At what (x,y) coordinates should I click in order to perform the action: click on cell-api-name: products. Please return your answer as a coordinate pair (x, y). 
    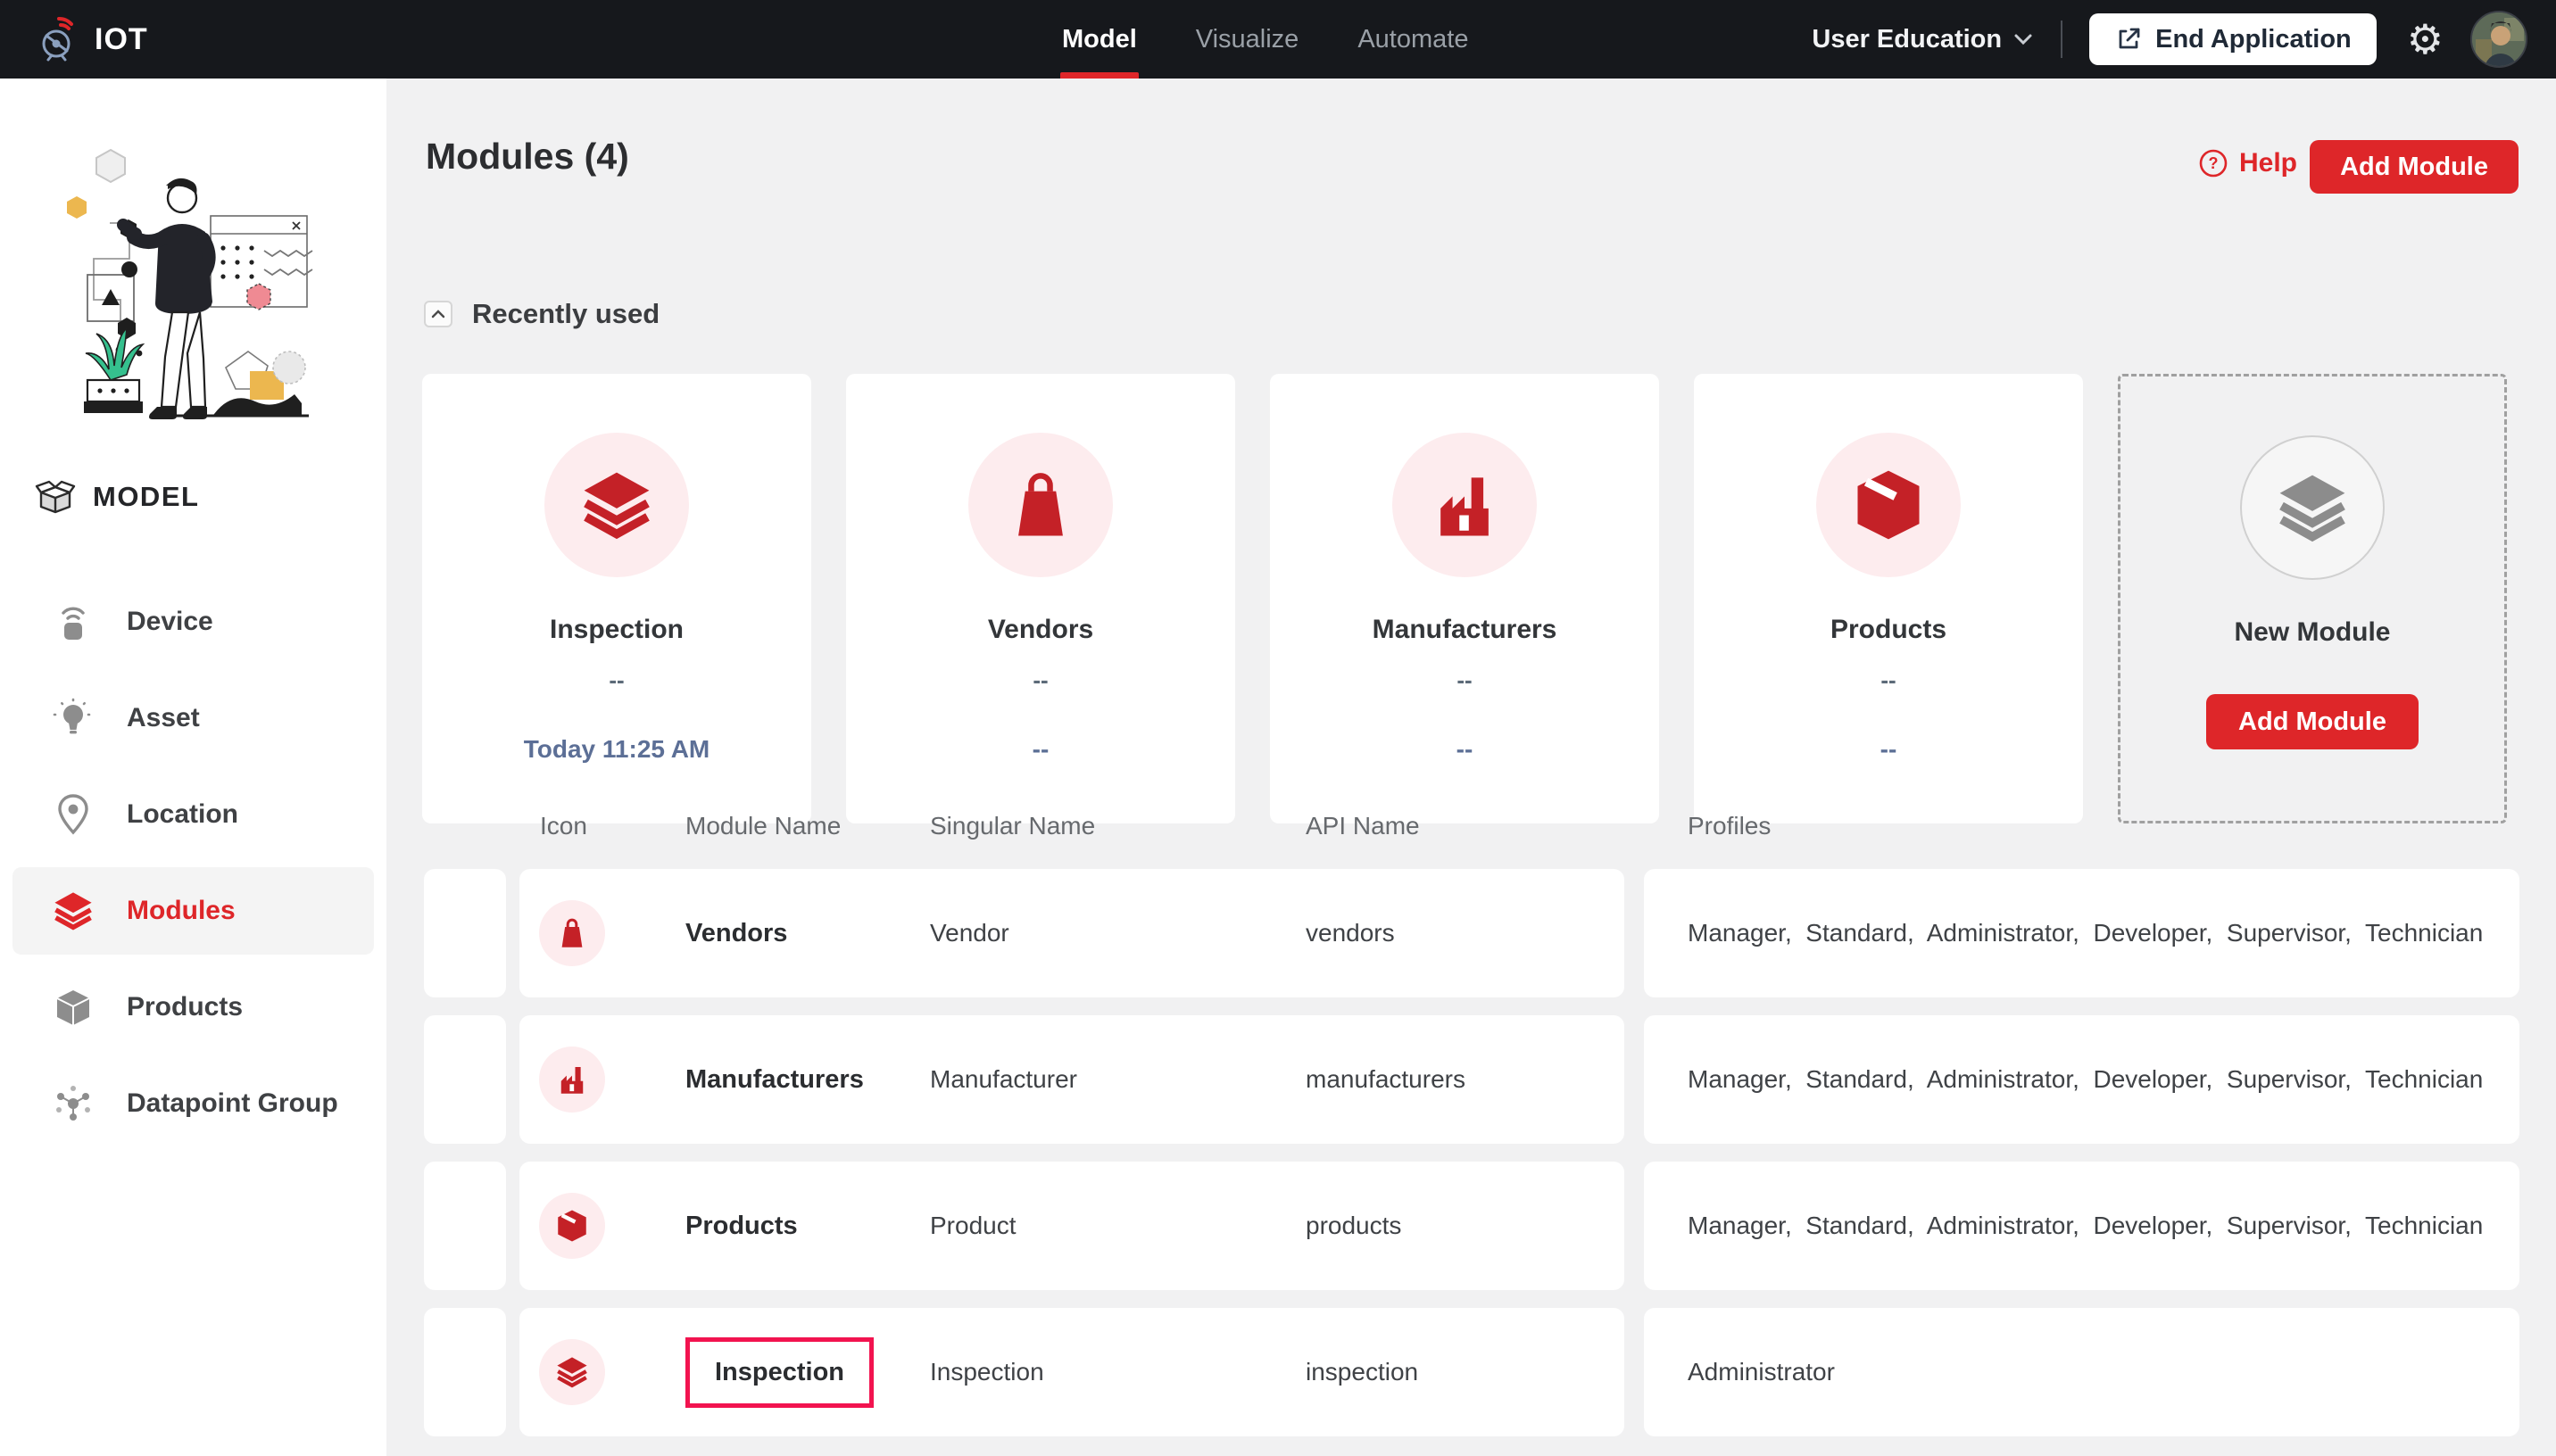
    Looking at the image, I should click on (1354, 1225).